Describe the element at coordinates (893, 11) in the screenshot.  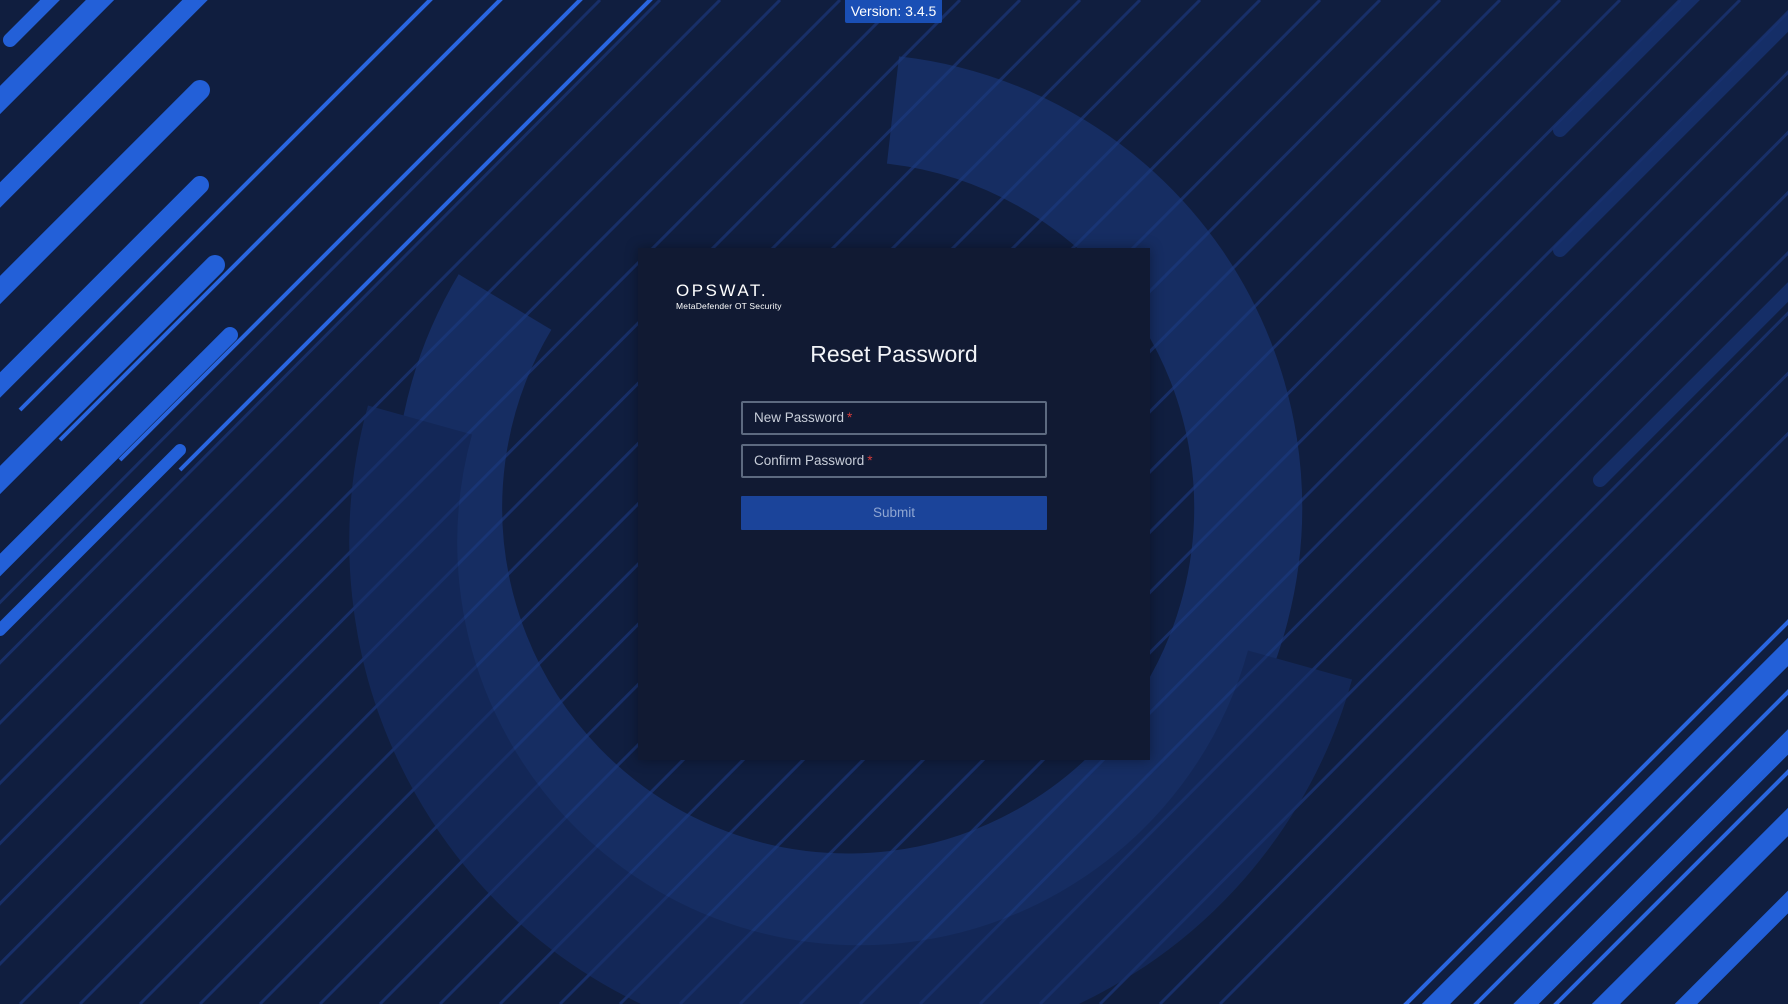
I see `version-badge: Version: 3.4.5` at that location.